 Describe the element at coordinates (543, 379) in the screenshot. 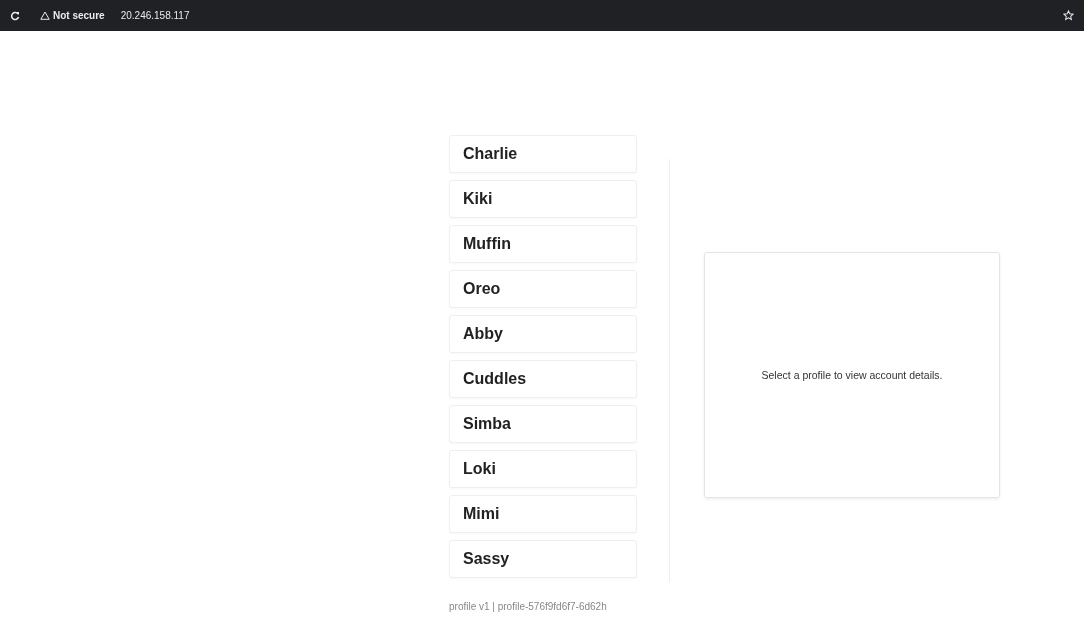

I see `profile-item: Cuddles` at that location.